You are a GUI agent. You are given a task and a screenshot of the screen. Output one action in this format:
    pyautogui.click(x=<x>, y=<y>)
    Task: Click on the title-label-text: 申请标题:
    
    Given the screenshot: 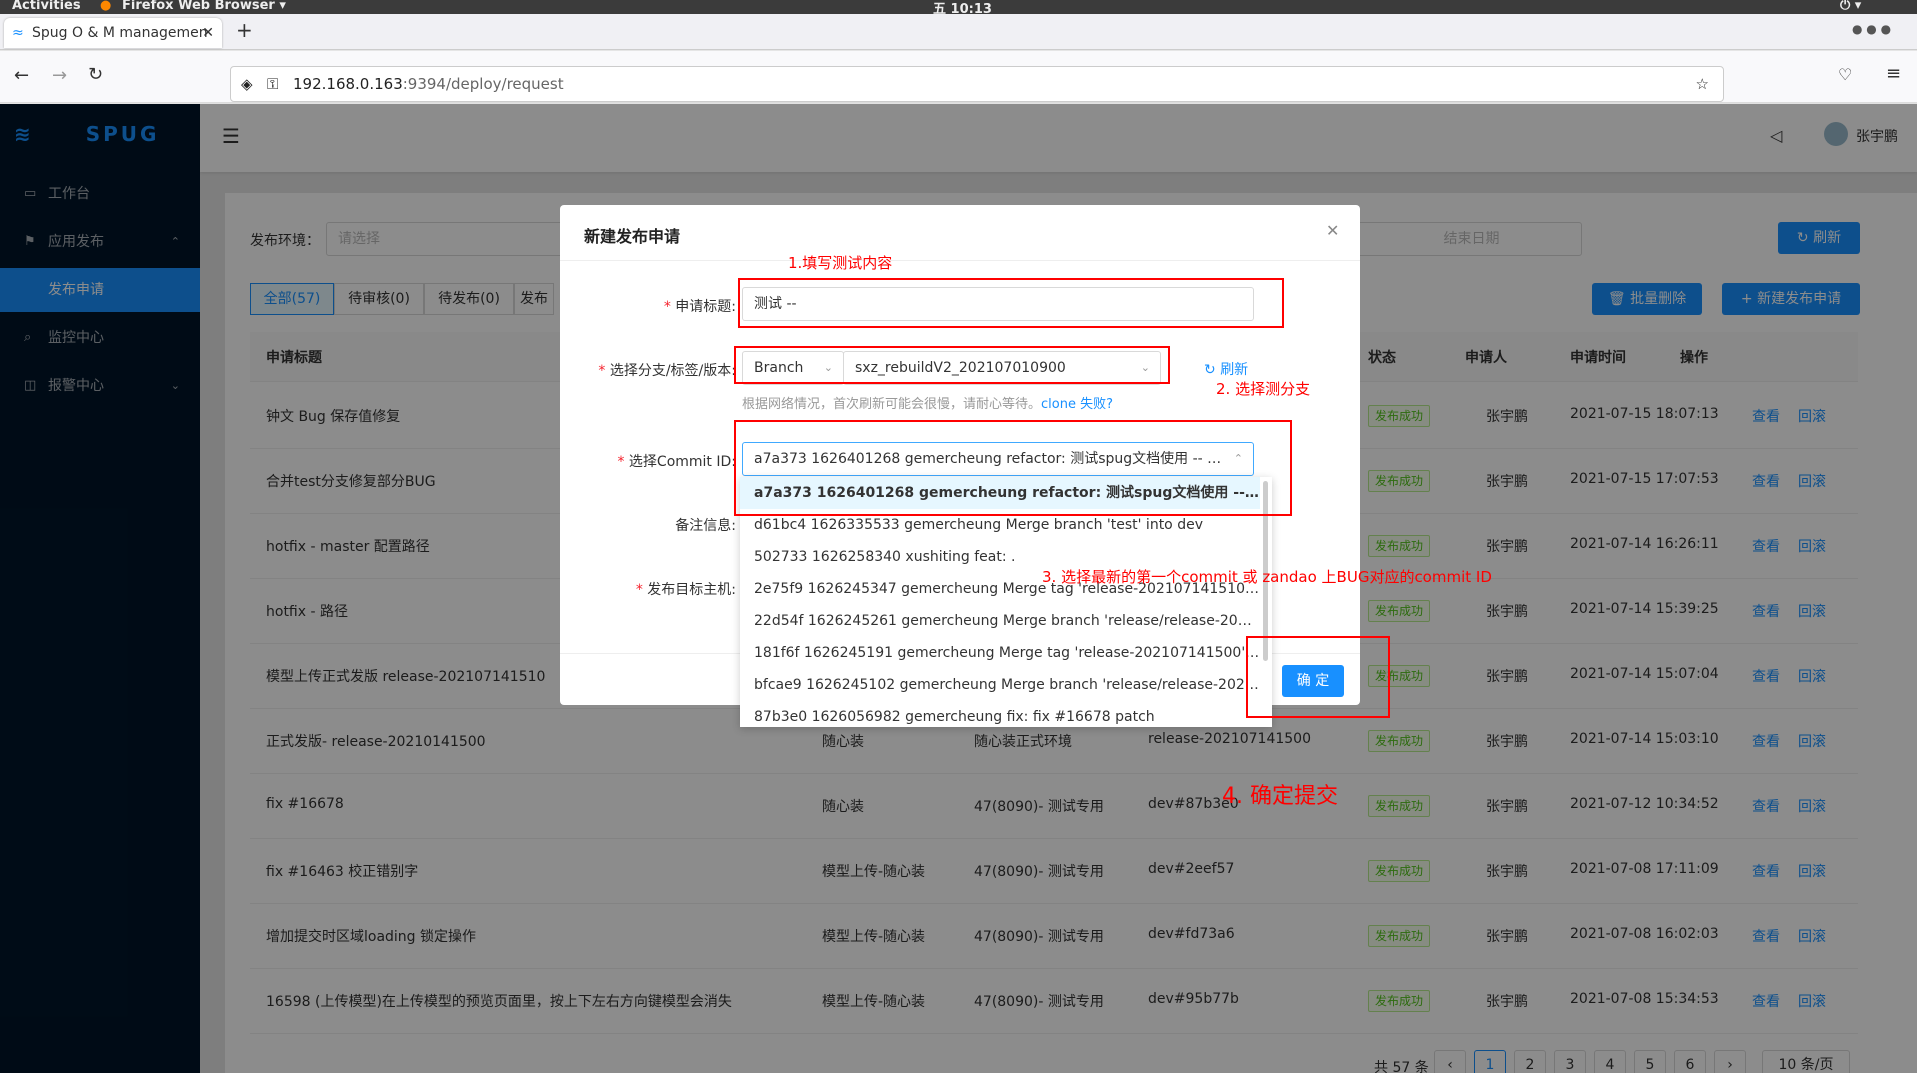 What is the action you would take?
    pyautogui.click(x=705, y=307)
    